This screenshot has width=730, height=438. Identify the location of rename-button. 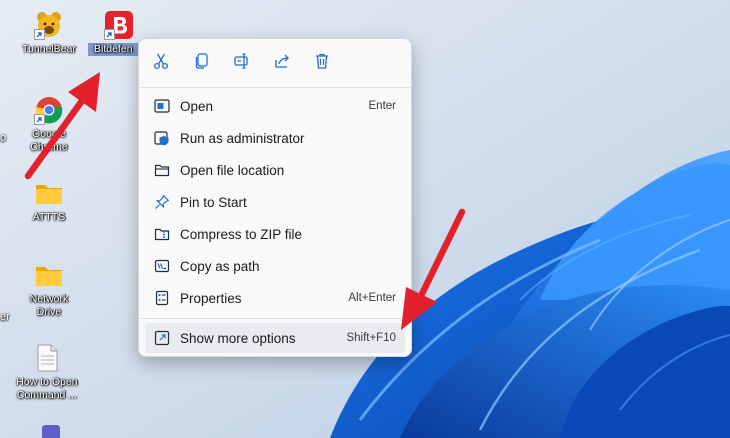
(242, 63).